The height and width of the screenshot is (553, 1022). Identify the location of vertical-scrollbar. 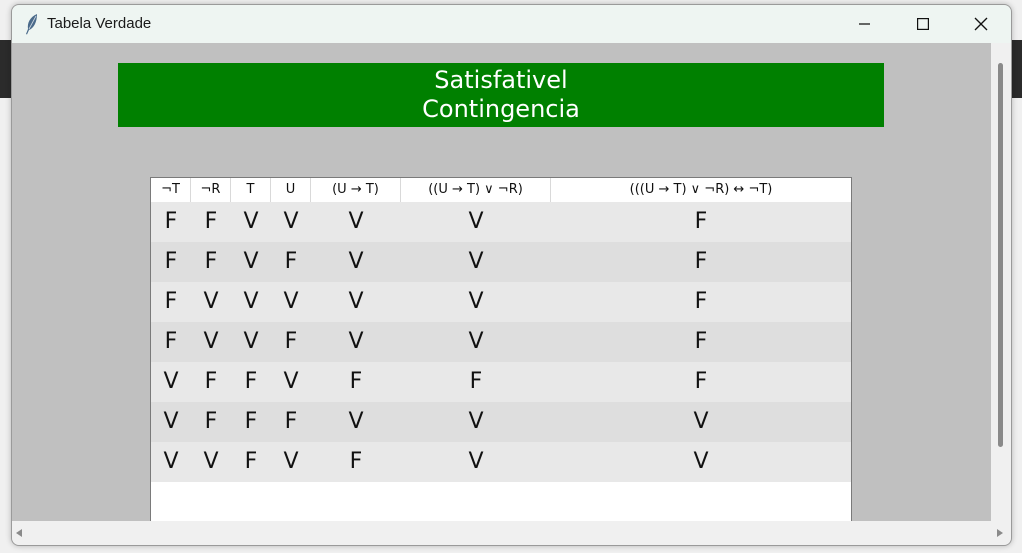
(1001, 282).